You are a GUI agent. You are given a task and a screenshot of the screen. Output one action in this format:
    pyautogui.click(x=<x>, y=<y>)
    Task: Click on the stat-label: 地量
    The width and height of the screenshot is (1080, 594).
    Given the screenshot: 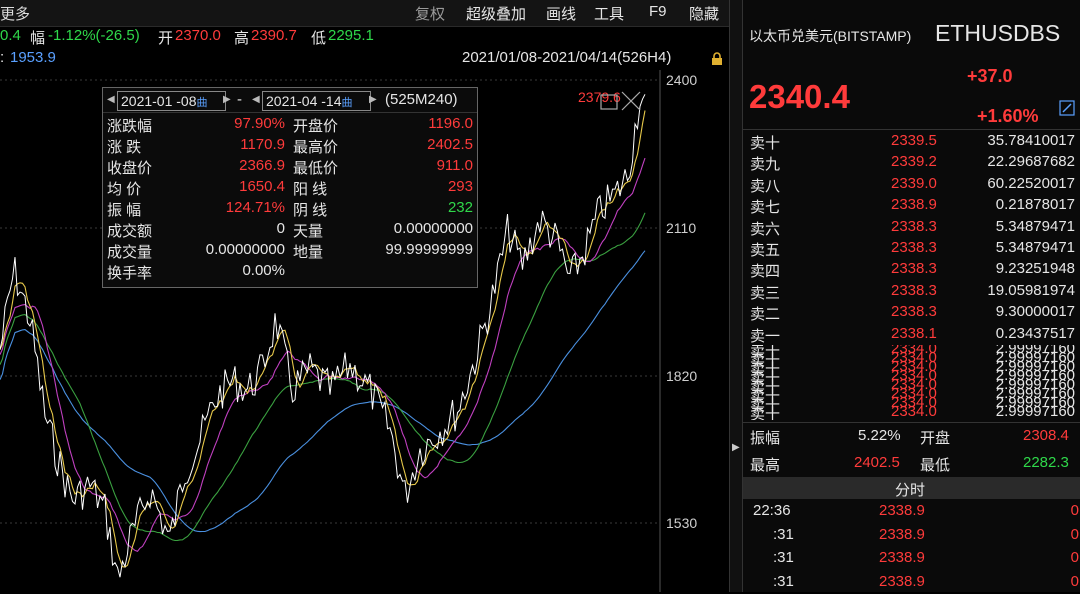 What is the action you would take?
    pyautogui.click(x=308, y=252)
    